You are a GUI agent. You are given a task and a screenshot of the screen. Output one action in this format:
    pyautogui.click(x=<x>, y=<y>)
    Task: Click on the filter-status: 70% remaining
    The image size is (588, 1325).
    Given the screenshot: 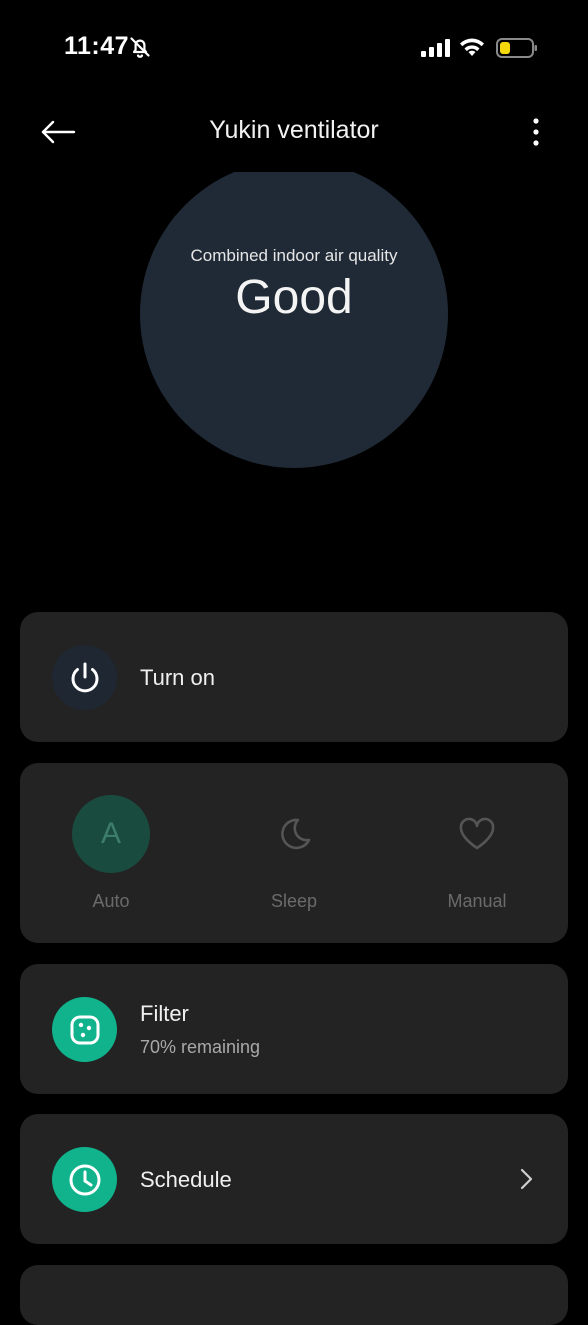 What is the action you would take?
    pyautogui.click(x=200, y=1047)
    